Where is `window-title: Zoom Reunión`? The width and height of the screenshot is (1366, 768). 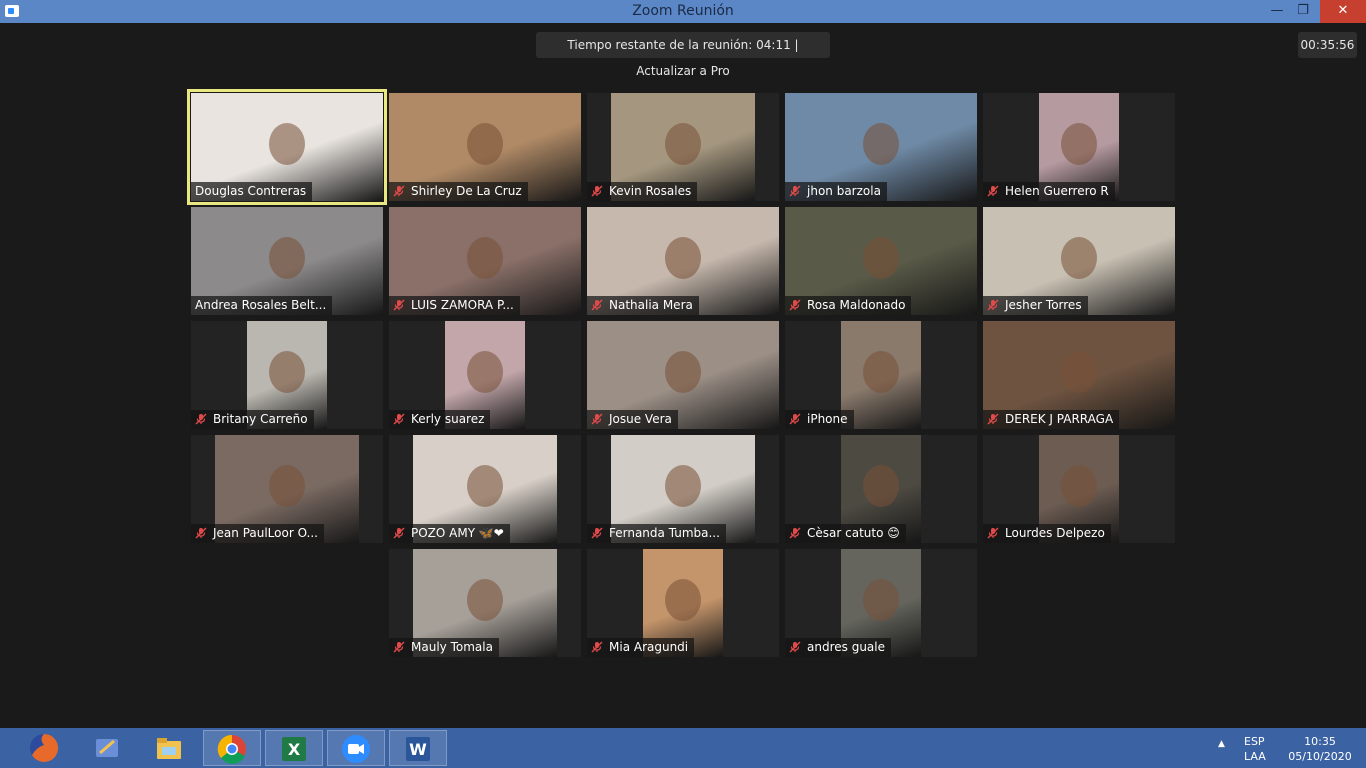 window-title: Zoom Reunión is located at coordinates (683, 11).